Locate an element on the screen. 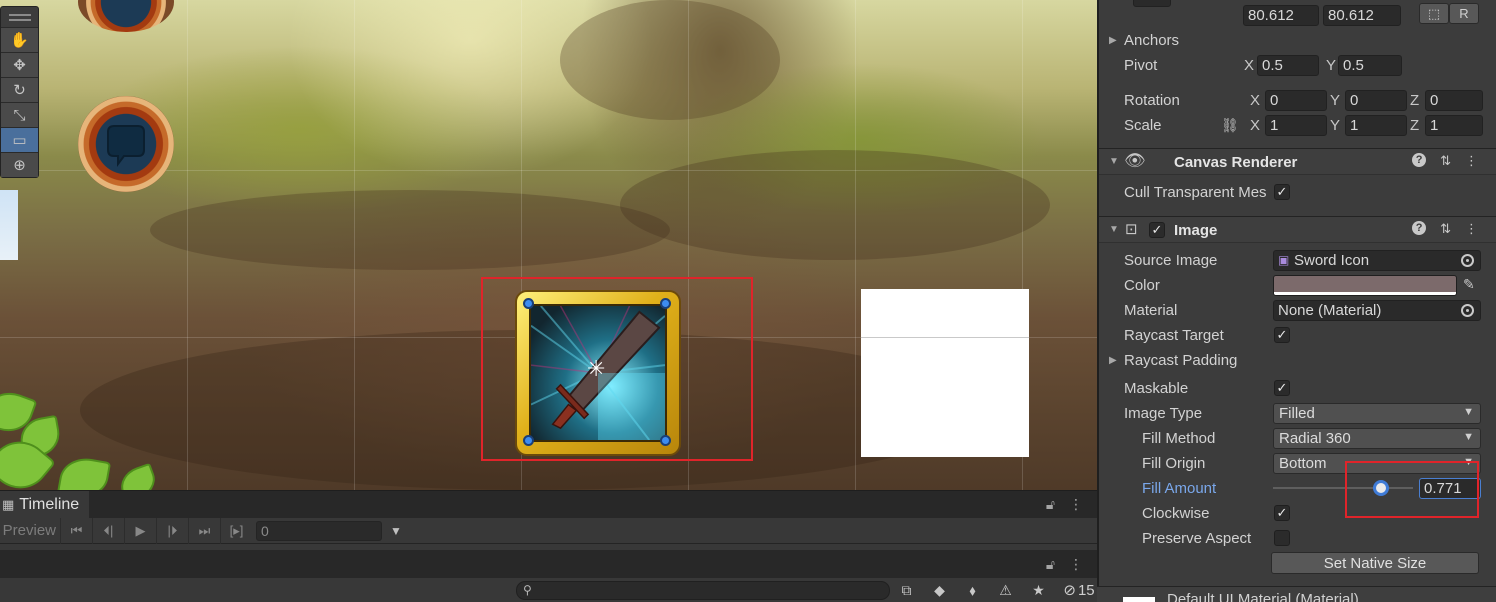 The image size is (1496, 602). console-toolbar: ⚲ ⧉ ◆ ⬧ ⚠ ★ ⊘ 15 is located at coordinates (548, 590).